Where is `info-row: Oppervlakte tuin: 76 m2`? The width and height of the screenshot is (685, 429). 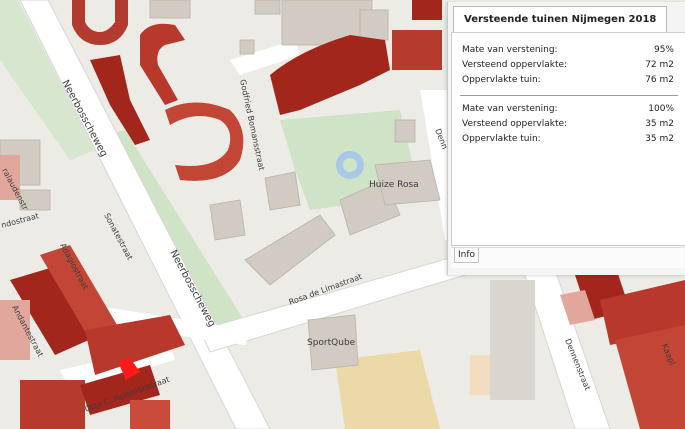
info-row: Oppervlakte tuin: 76 m2 is located at coordinates (568, 82).